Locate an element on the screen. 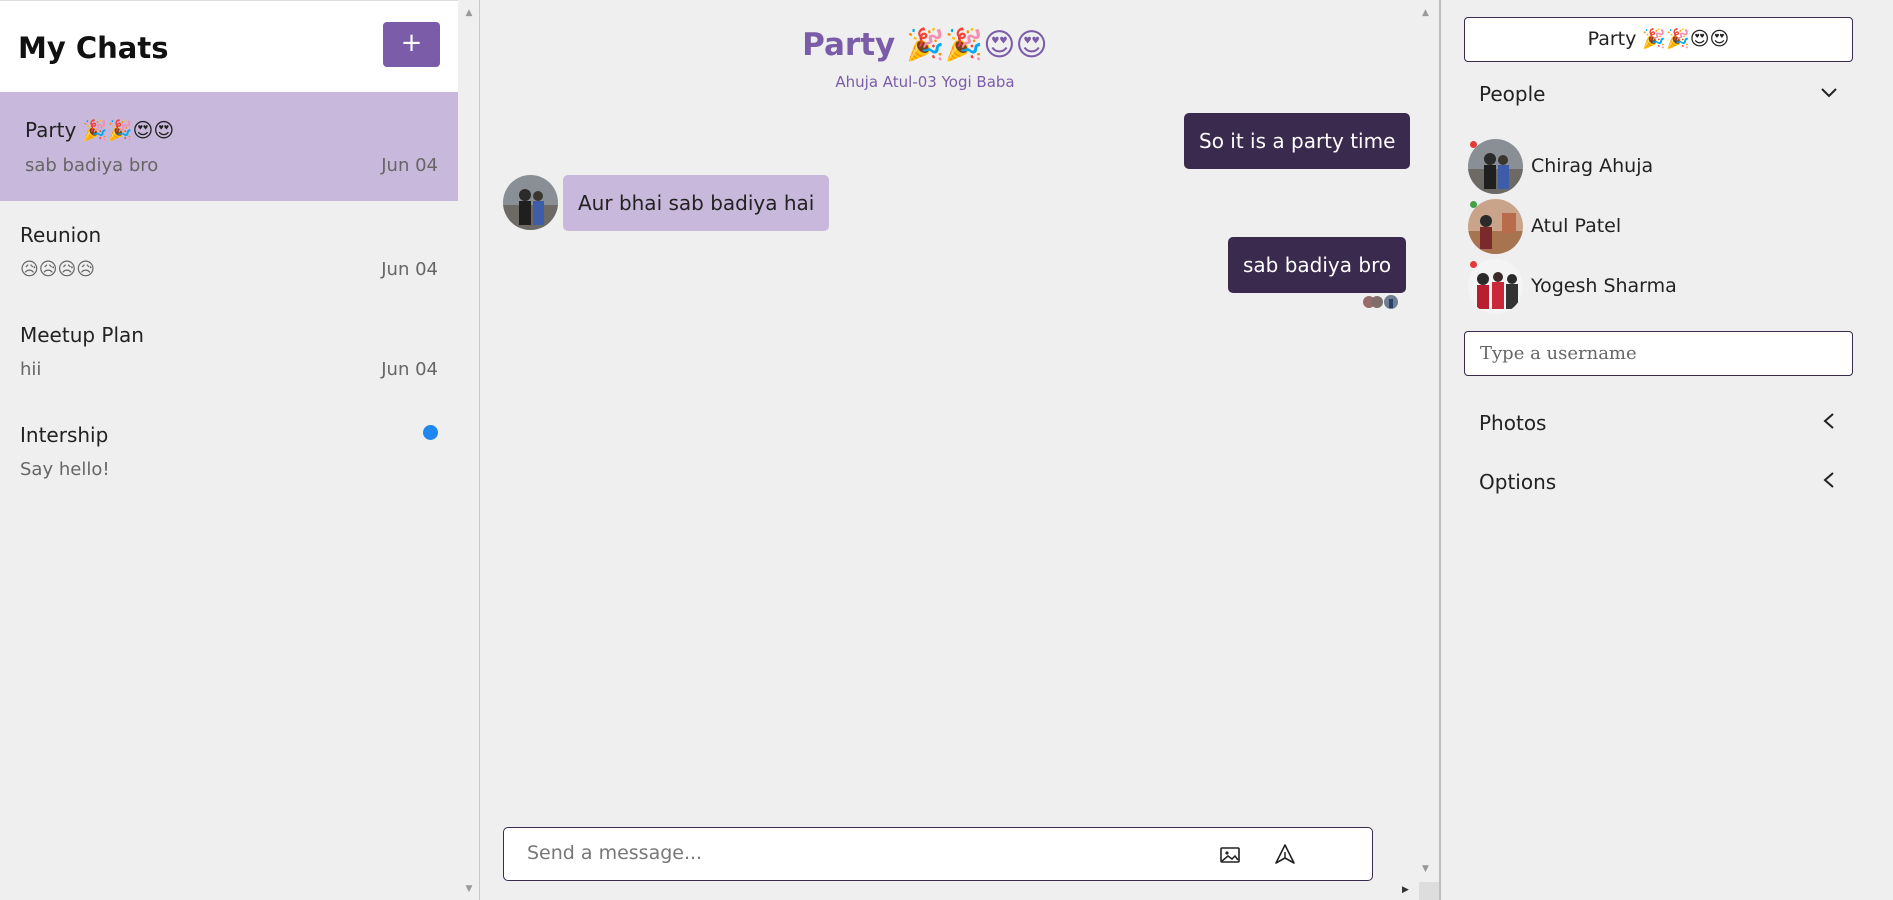 The image size is (1893, 900). sidebar-header: My Chats + is located at coordinates (229, 46).